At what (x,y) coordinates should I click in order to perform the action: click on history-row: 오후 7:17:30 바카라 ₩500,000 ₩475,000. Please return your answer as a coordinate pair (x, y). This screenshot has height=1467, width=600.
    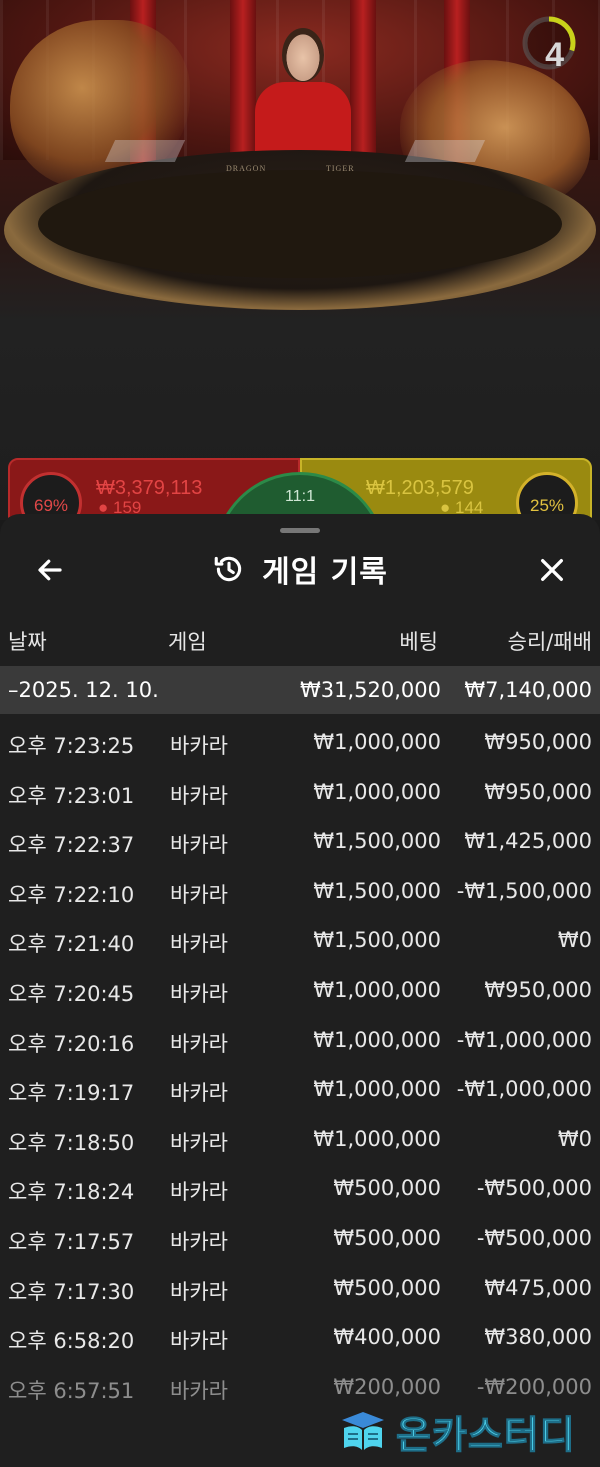
    Looking at the image, I should click on (300, 1289).